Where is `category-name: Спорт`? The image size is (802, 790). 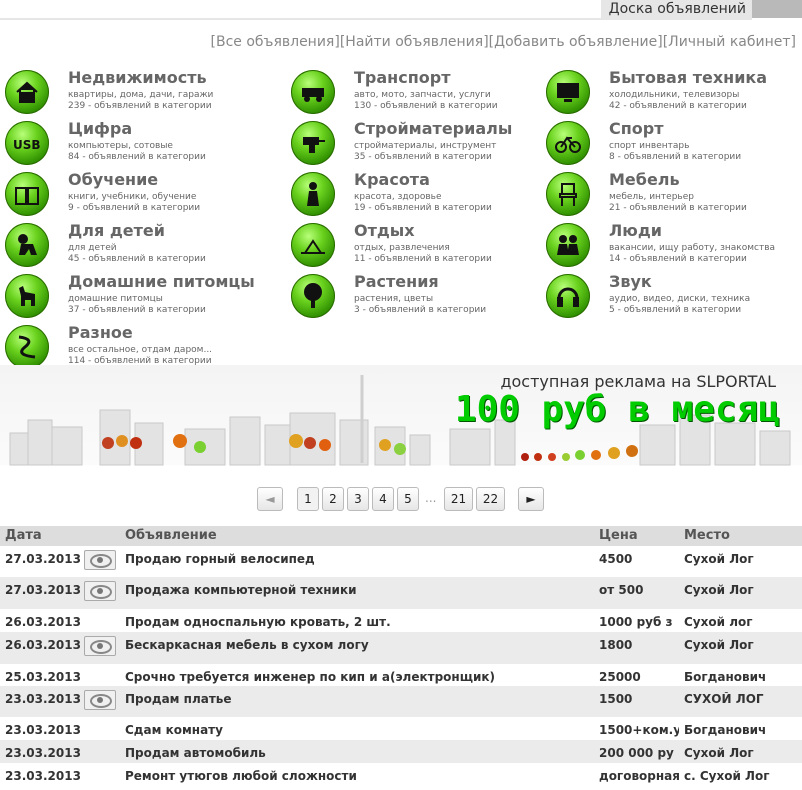
category-name: Спорт is located at coordinates (636, 128).